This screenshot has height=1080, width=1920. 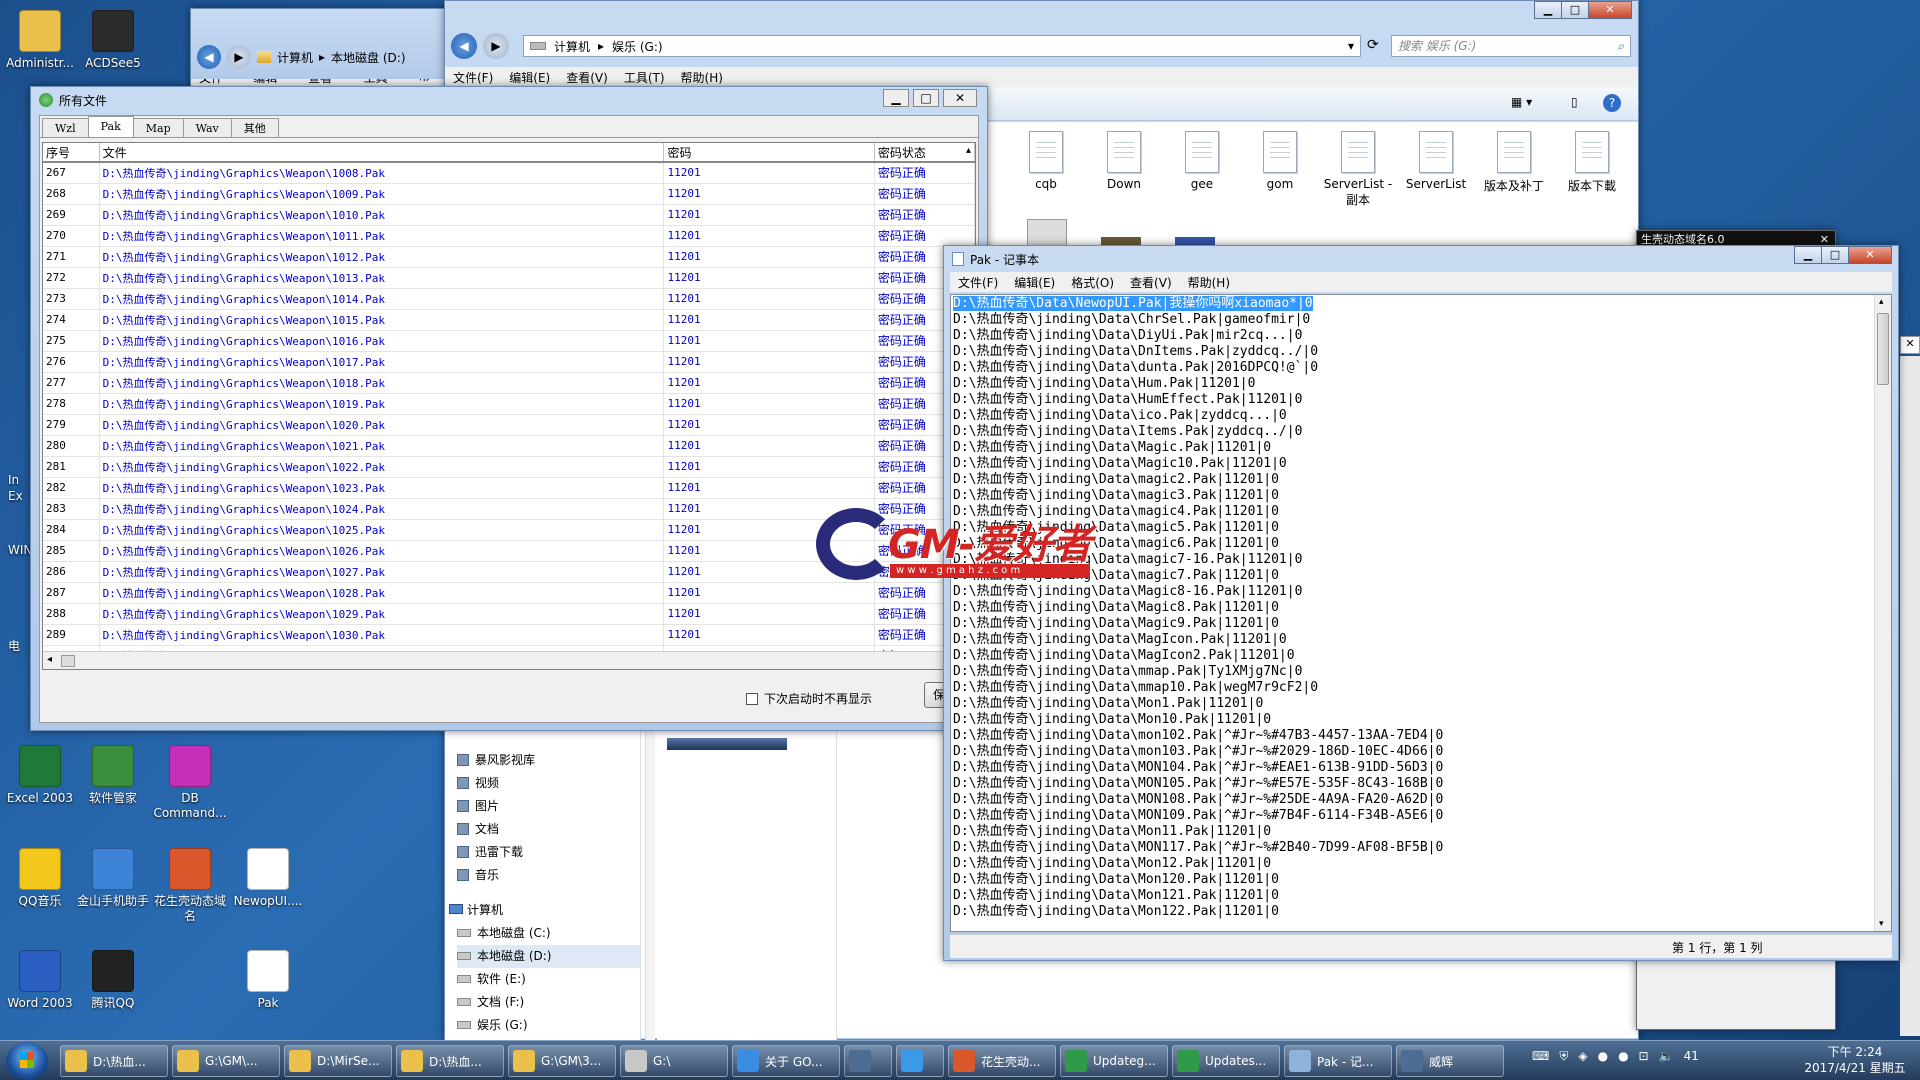 I want to click on nav-item: 暴风影视库, so click(x=548, y=760).